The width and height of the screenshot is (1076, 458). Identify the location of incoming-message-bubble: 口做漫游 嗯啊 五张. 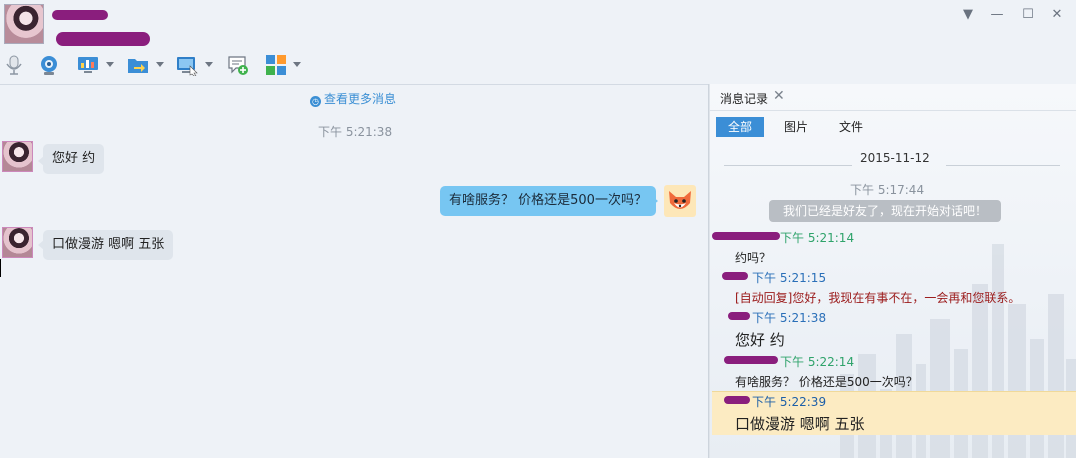
(108, 245).